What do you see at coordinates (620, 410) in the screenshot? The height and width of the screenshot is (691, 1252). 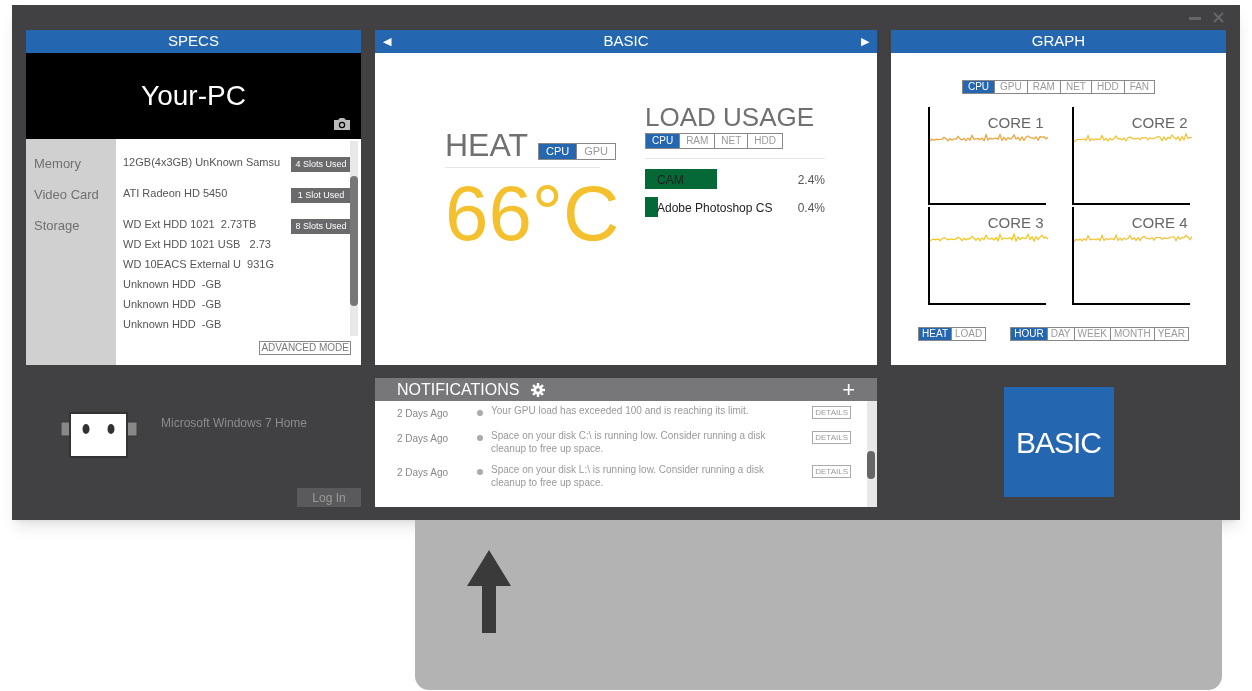 I see `notification-text: Your GPU load has exceeded 100 and is reaching its limit.` at bounding box center [620, 410].